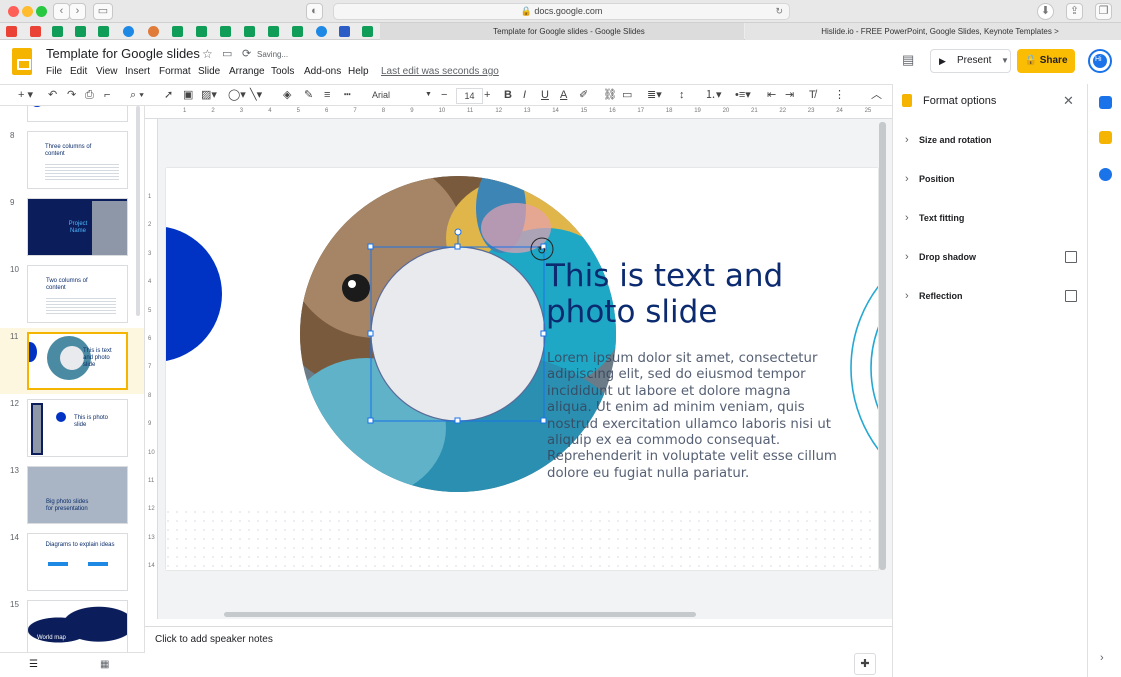 Image resolution: width=1121 pixels, height=677 pixels. Describe the element at coordinates (771, 95) in the screenshot. I see `decrease-indent-icon: ⇤` at that location.